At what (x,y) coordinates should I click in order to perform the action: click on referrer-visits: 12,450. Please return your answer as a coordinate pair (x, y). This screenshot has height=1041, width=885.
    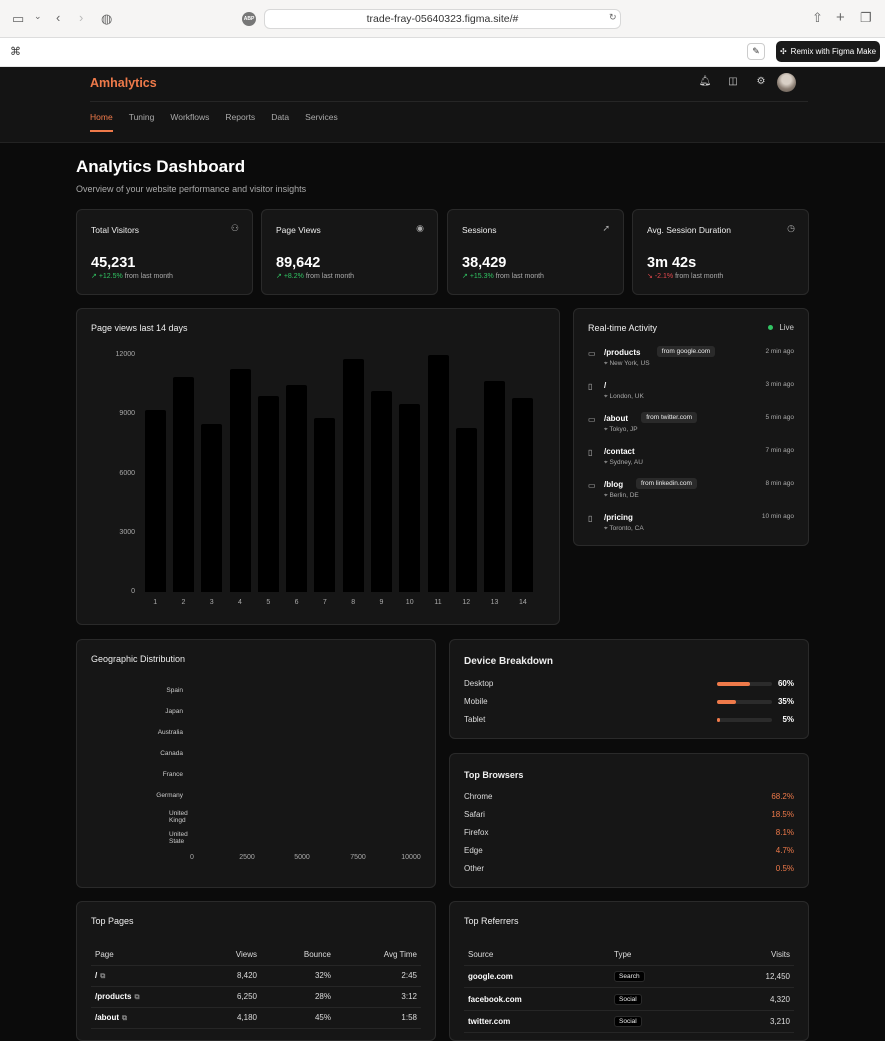
    Looking at the image, I should click on (777, 976).